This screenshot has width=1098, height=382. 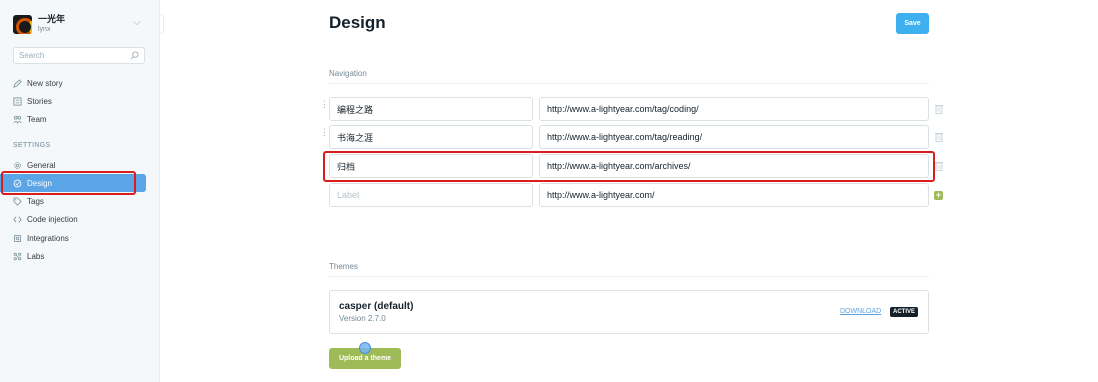 What do you see at coordinates (17, 201) in the screenshot?
I see `tag-icon` at bounding box center [17, 201].